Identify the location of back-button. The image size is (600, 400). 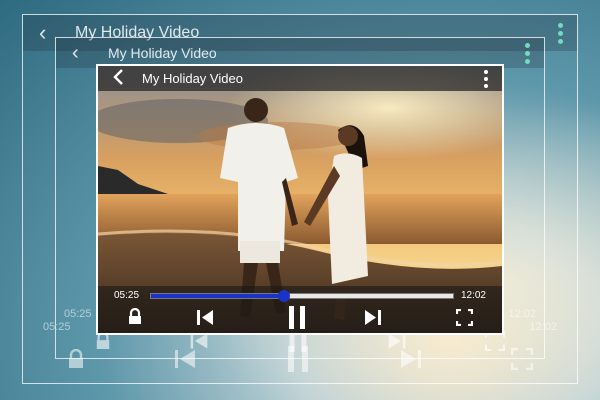
(118, 78).